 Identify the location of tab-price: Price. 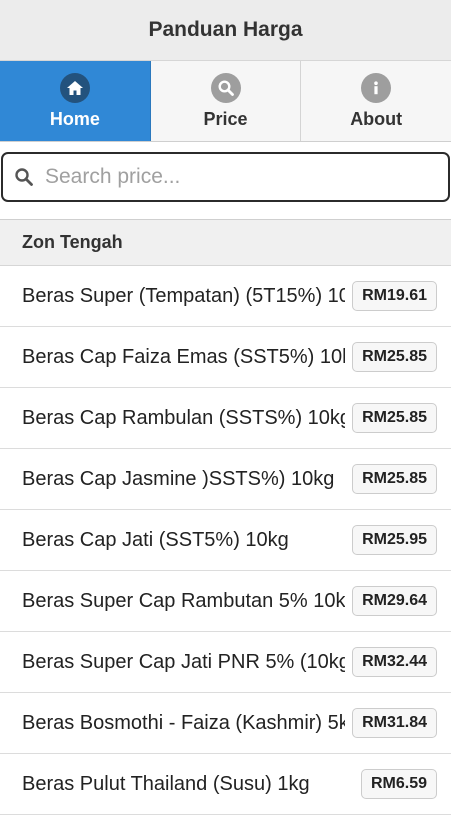
(226, 101).